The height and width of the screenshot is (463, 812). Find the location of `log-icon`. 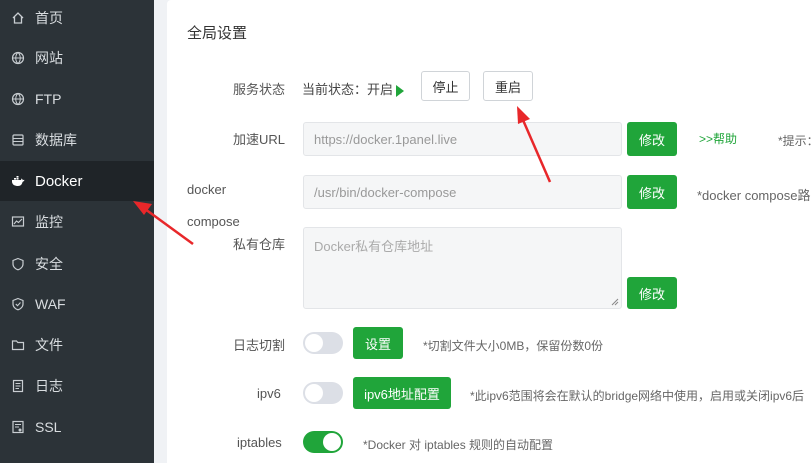

log-icon is located at coordinates (18, 386).